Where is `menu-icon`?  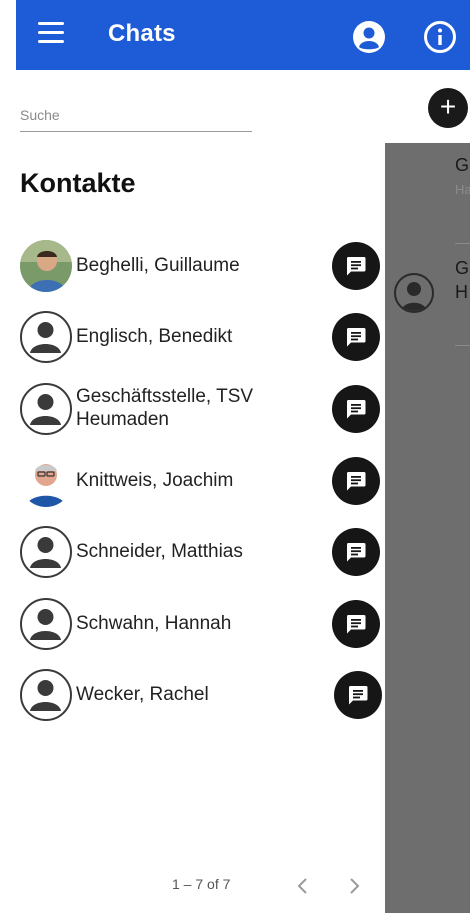 menu-icon is located at coordinates (51, 35).